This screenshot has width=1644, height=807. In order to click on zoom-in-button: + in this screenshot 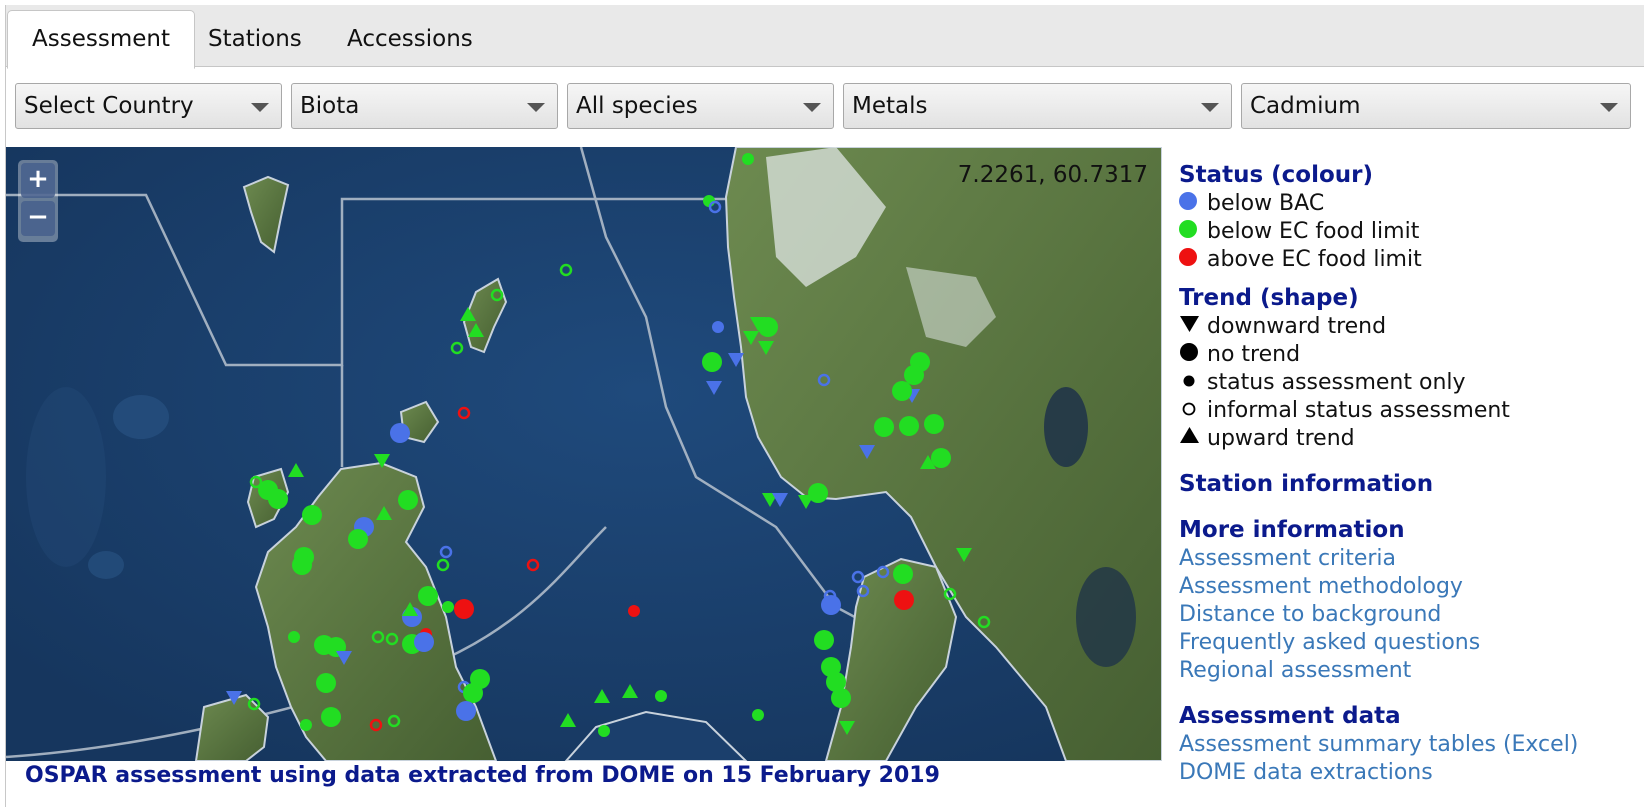, I will do `click(38, 180)`.